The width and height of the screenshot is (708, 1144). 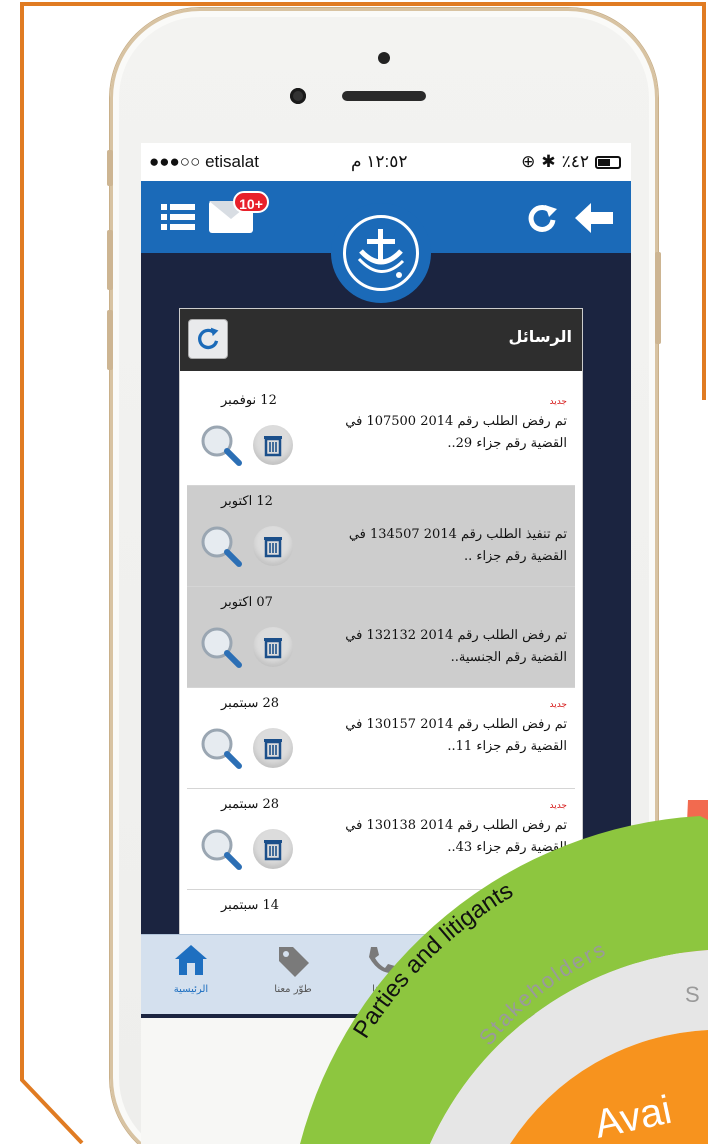 I want to click on battery-icon, so click(x=608, y=162).